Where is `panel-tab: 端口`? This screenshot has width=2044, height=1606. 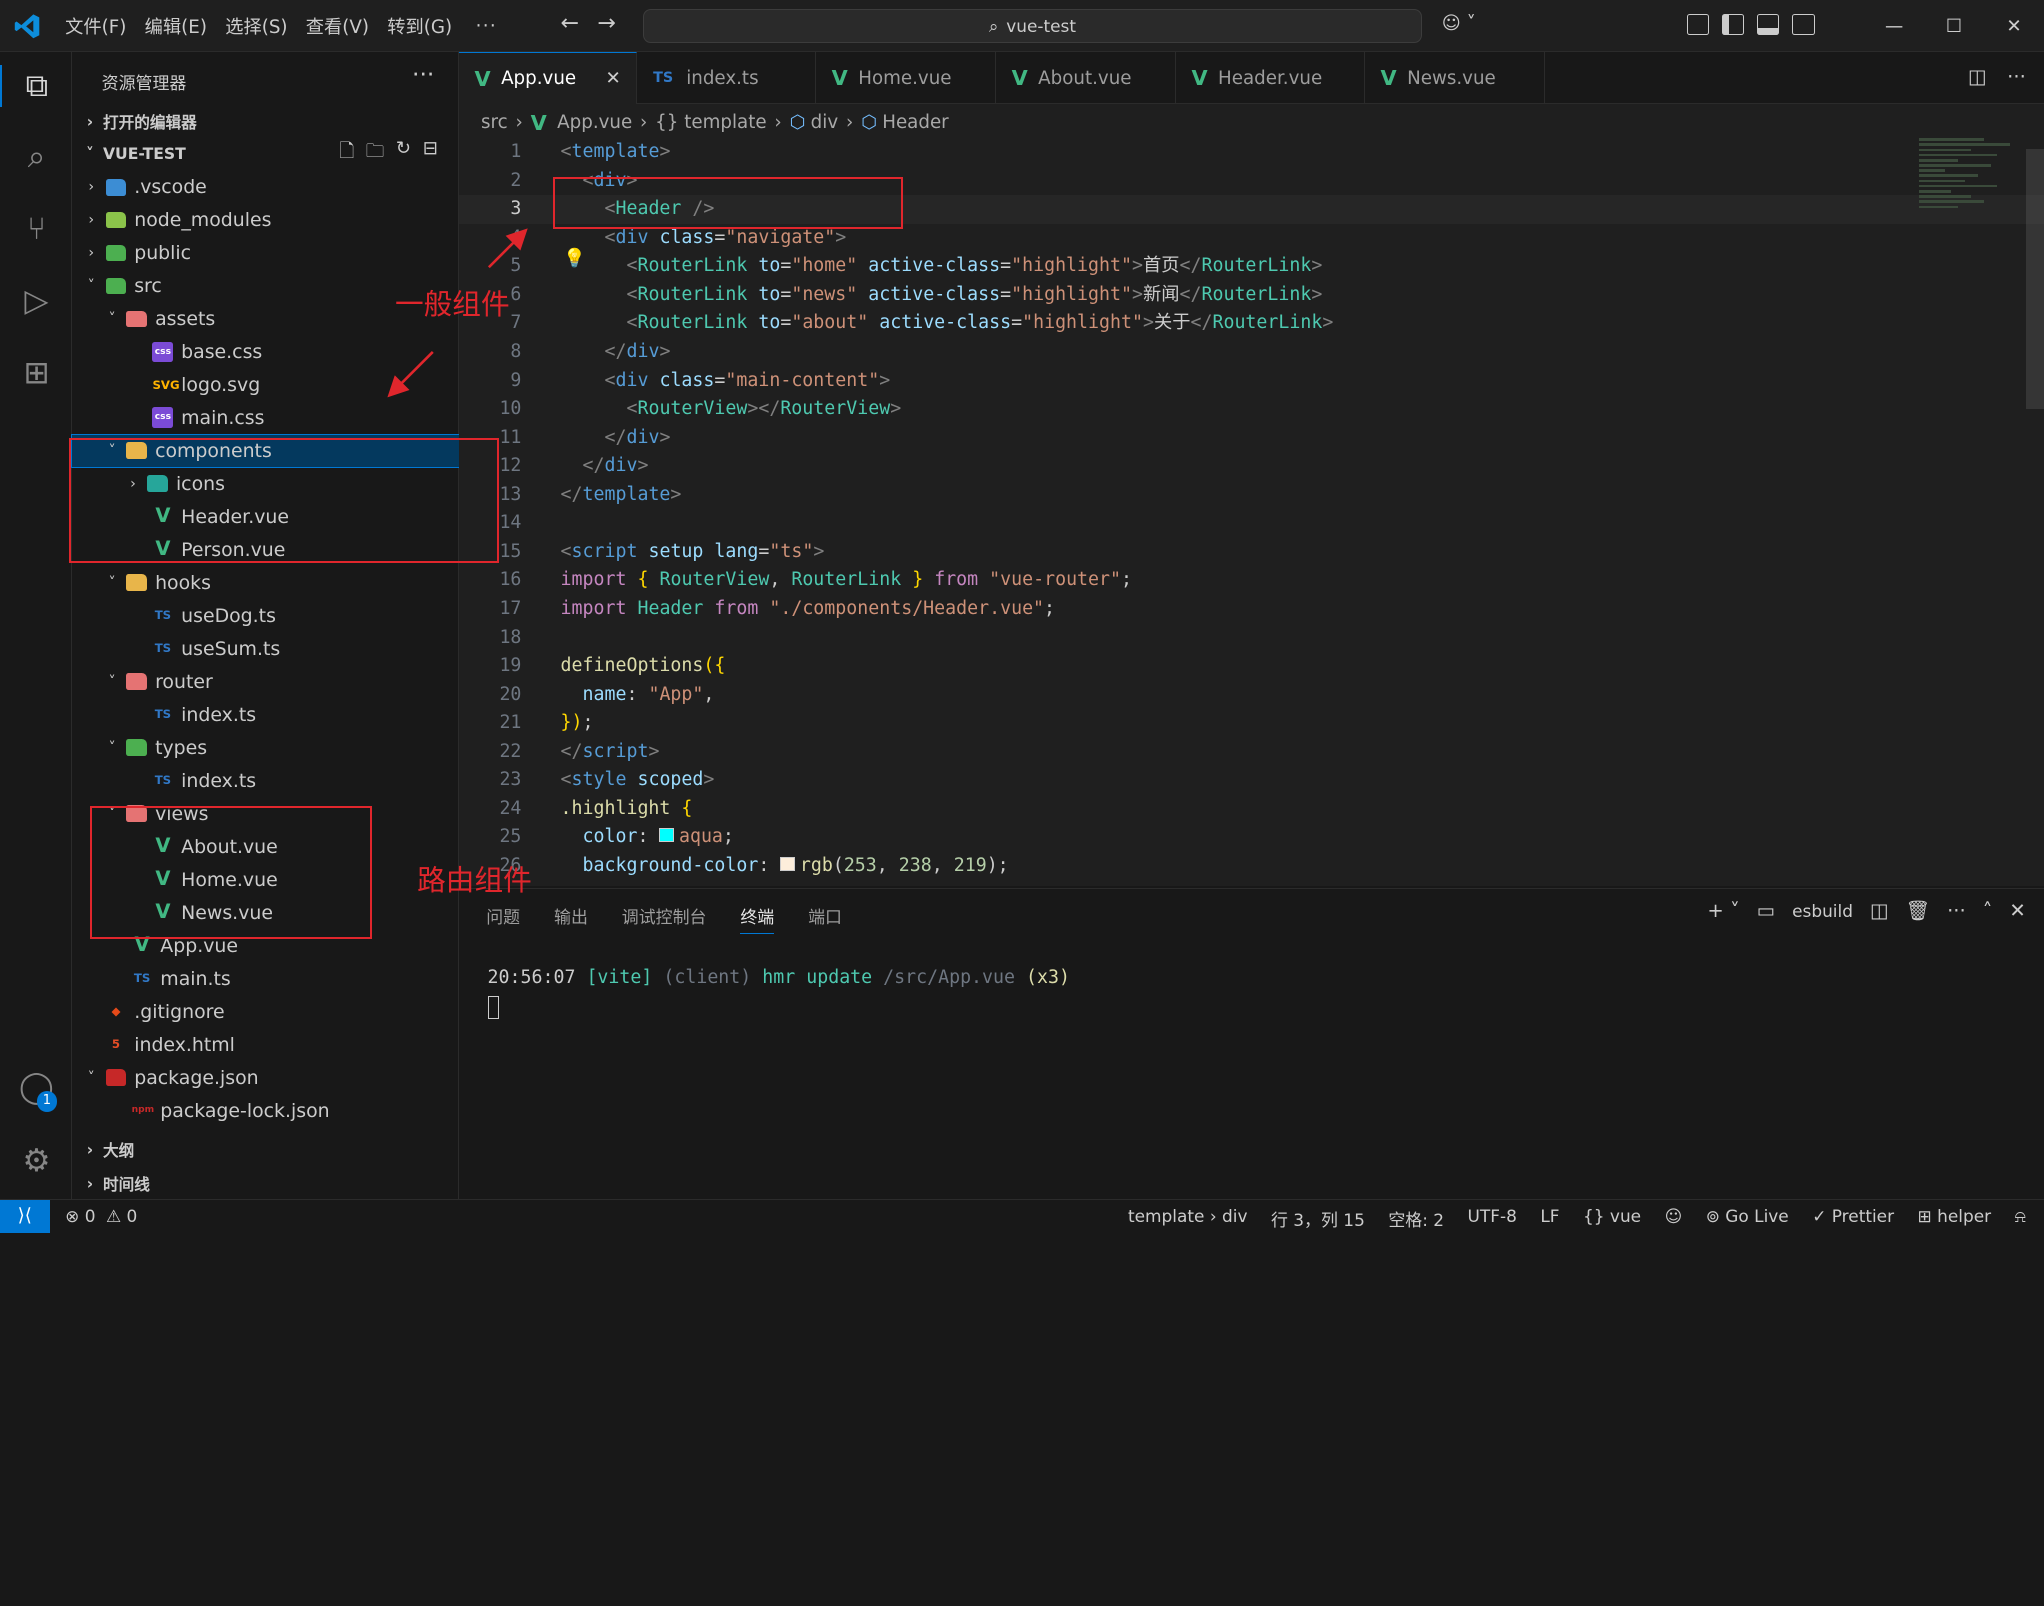 panel-tab: 端口 is located at coordinates (825, 918).